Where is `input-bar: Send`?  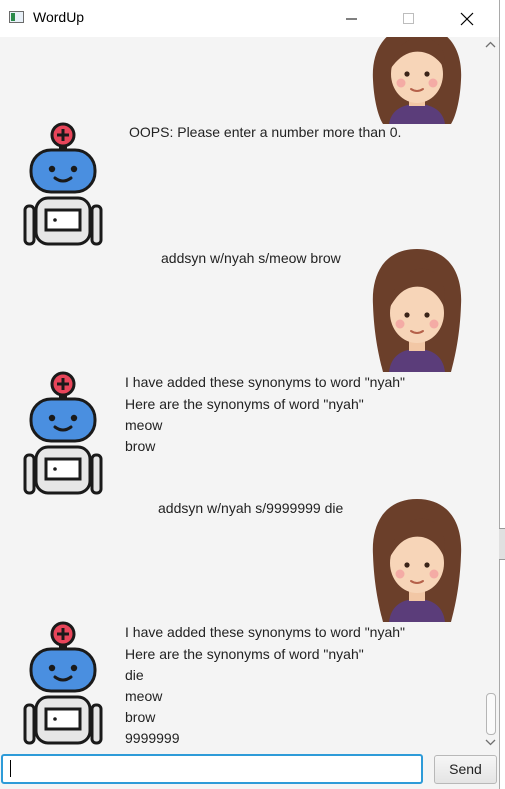 input-bar: Send is located at coordinates (249, 770).